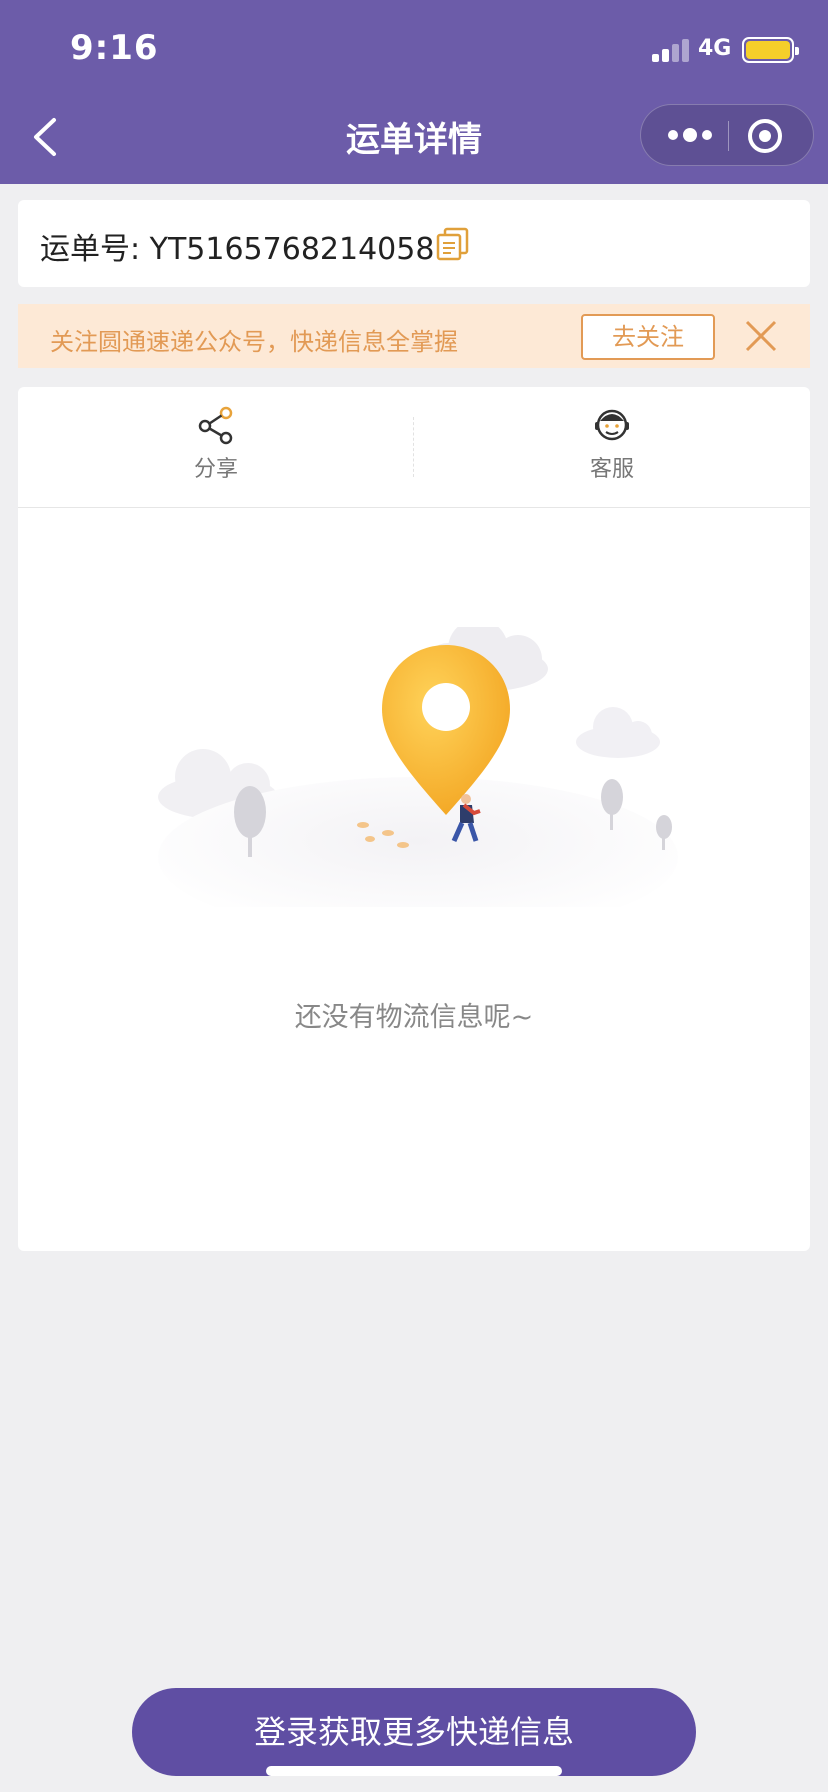  What do you see at coordinates (114, 48) in the screenshot?
I see `status-time: 9:16` at bounding box center [114, 48].